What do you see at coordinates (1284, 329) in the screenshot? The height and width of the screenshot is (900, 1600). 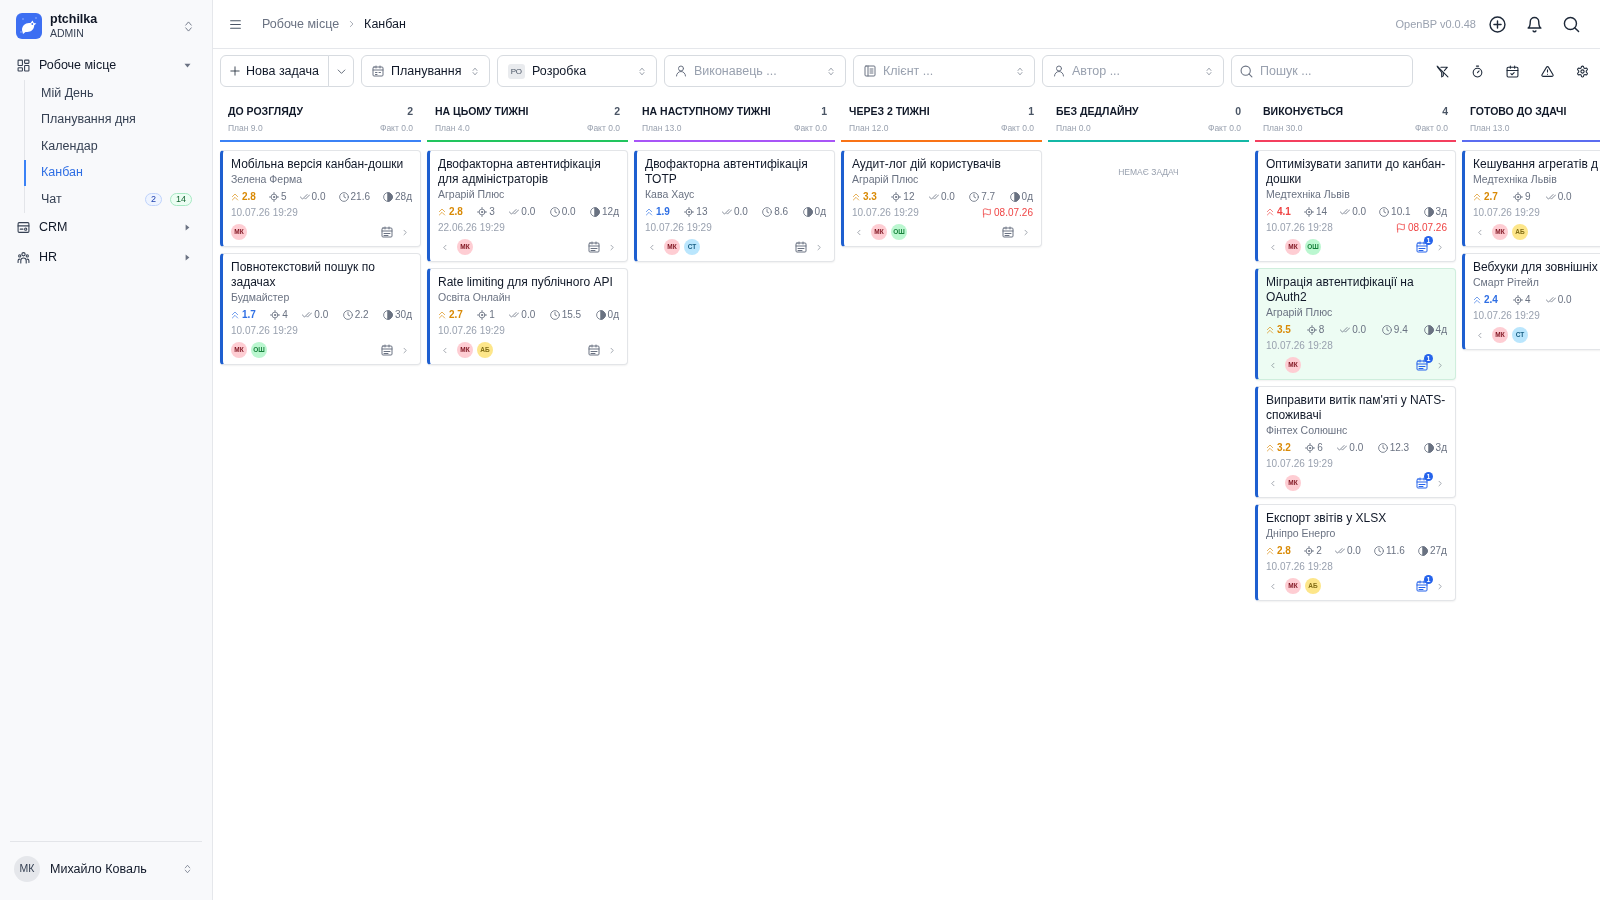 I see `priority-value: 3.5` at bounding box center [1284, 329].